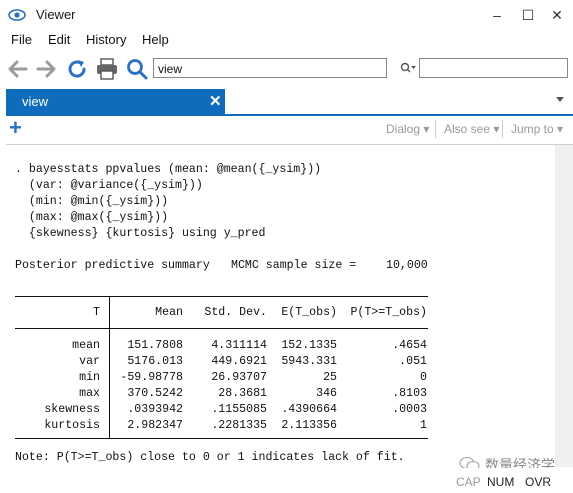  Describe the element at coordinates (560, 100) in the screenshot. I see `tab-menu-chevron-icon` at that location.